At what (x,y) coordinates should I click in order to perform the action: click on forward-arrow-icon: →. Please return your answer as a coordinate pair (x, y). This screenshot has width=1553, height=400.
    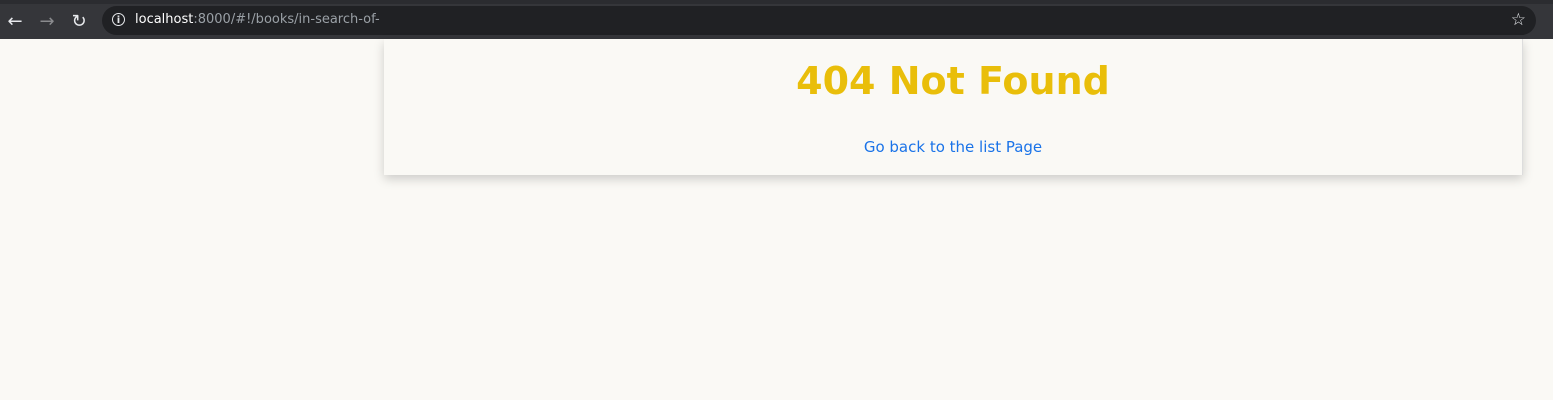
    Looking at the image, I should click on (47, 22).